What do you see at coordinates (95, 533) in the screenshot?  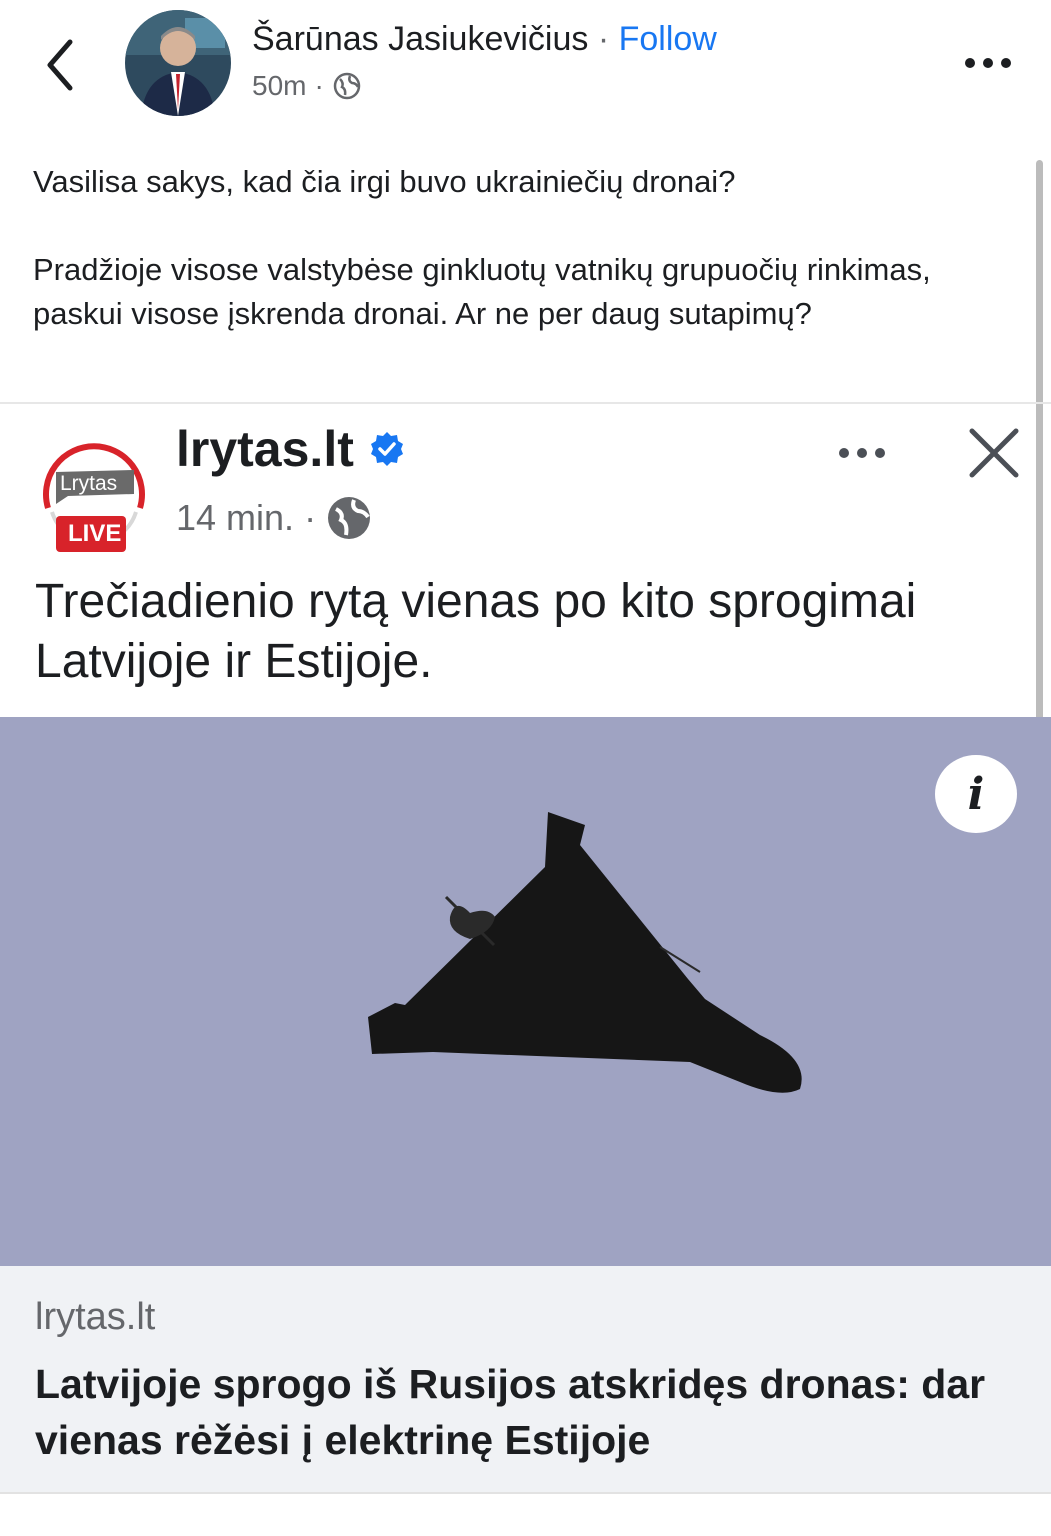 I see `live-badge: LIVE` at bounding box center [95, 533].